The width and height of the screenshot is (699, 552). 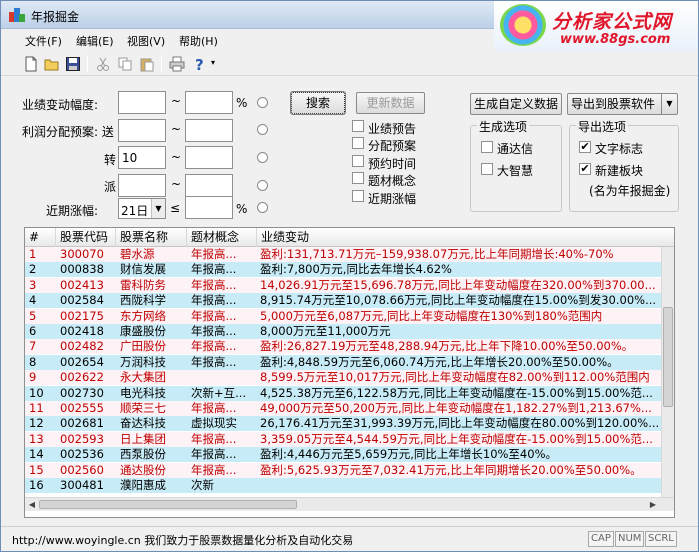 I want to click on vertical-scrollbar, so click(x=667, y=372).